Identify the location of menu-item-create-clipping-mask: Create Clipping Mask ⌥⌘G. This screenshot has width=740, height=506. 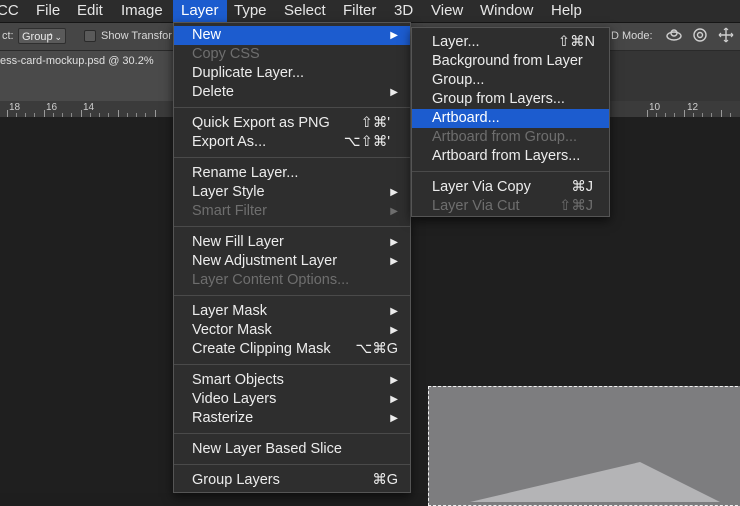
(292, 349).